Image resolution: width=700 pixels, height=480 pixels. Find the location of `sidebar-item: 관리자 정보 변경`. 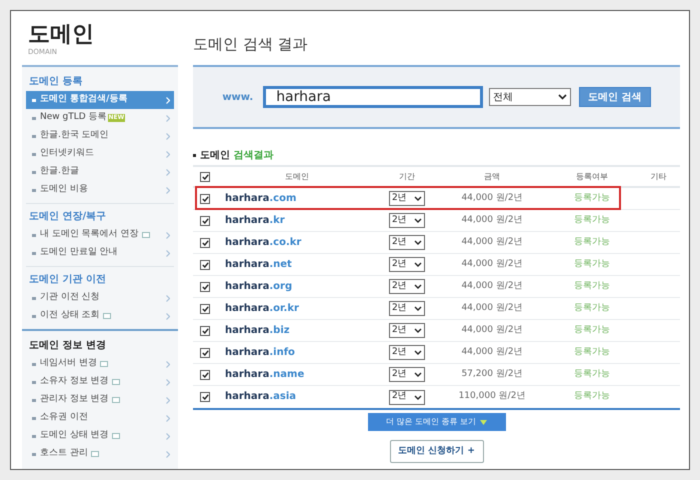

sidebar-item: 관리자 정보 변경 is located at coordinates (100, 400).